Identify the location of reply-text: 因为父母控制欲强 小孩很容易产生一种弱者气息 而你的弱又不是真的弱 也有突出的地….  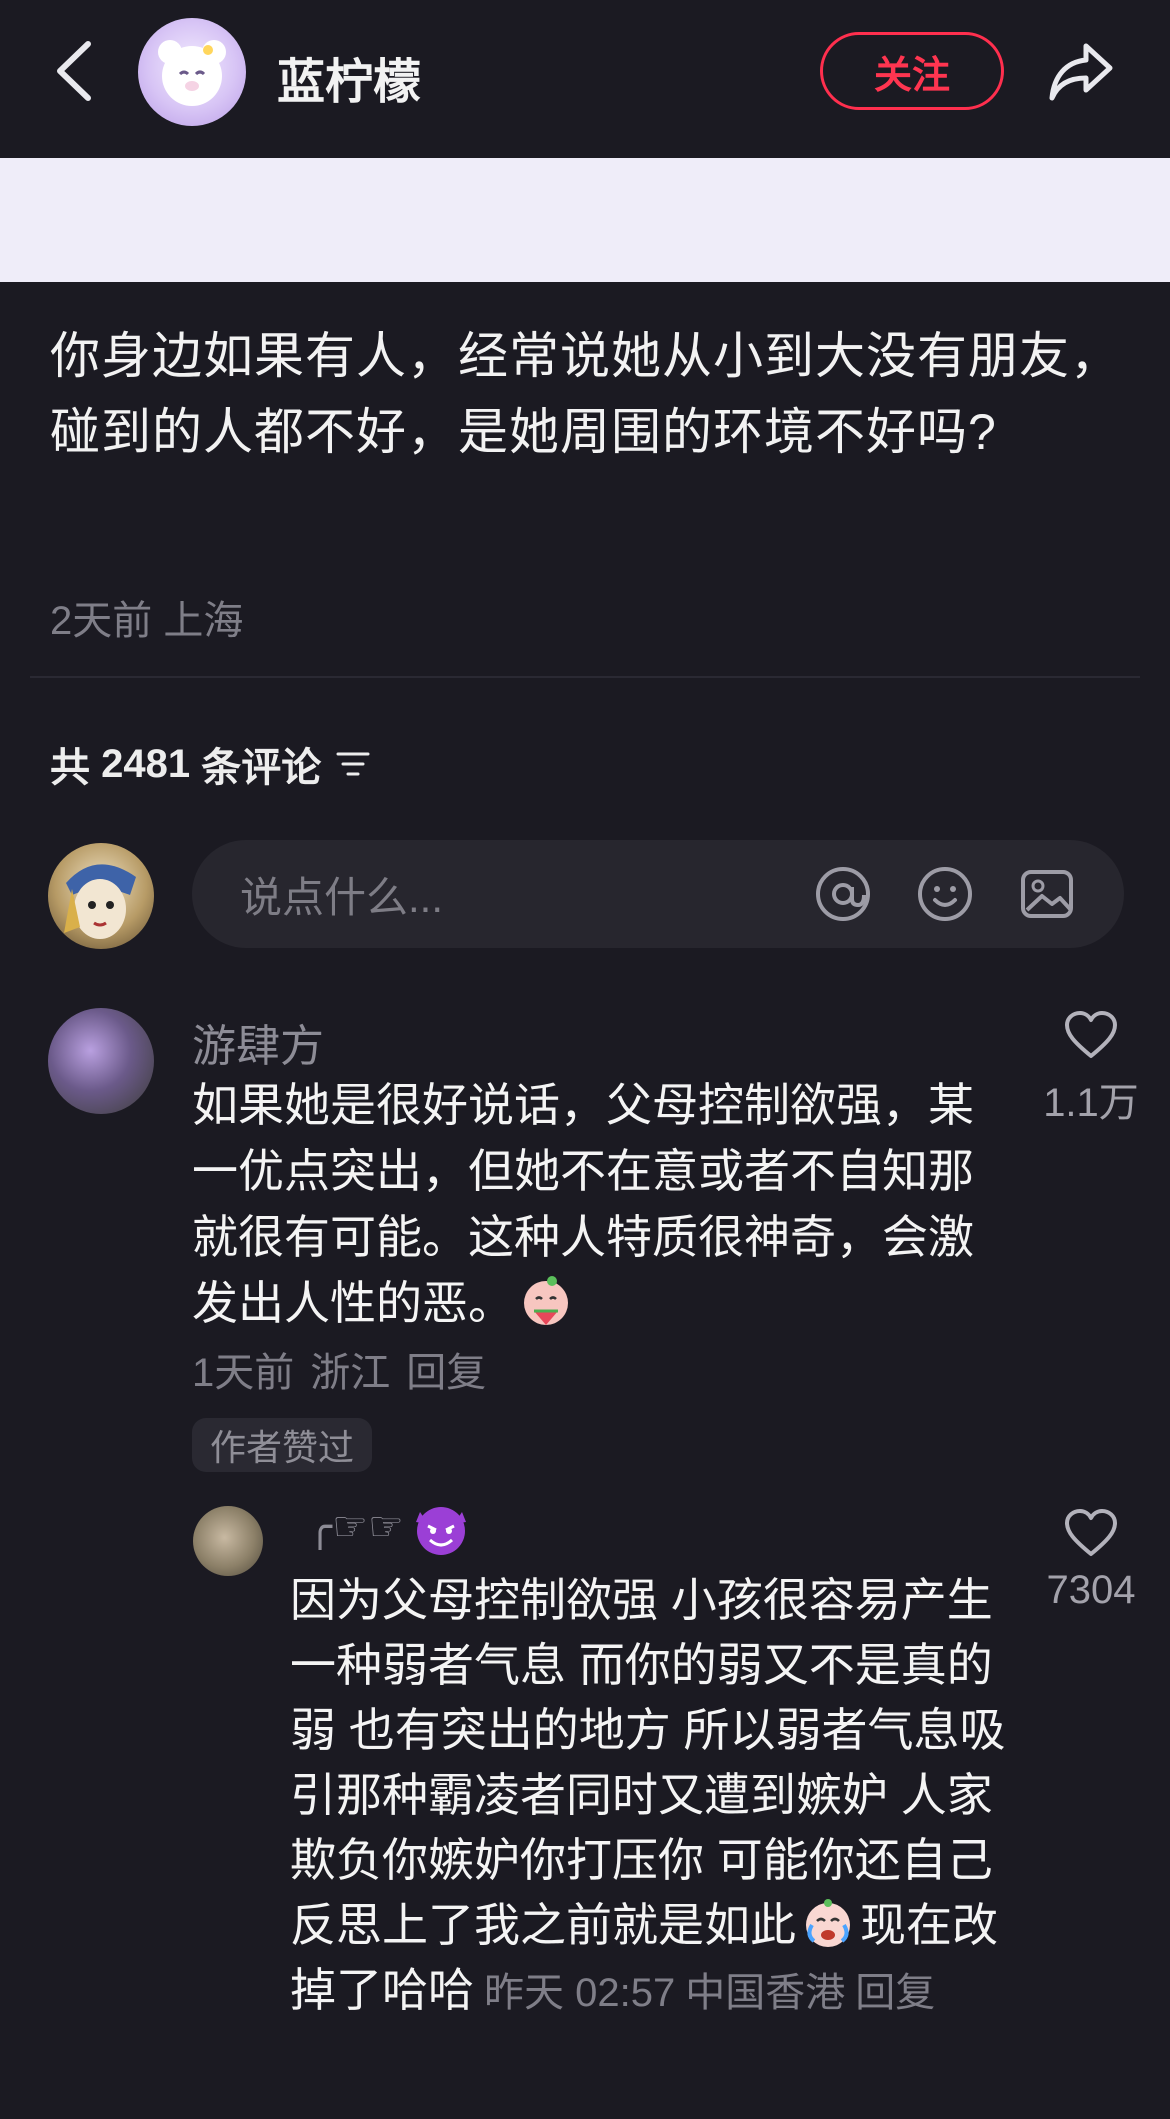
(650, 1797).